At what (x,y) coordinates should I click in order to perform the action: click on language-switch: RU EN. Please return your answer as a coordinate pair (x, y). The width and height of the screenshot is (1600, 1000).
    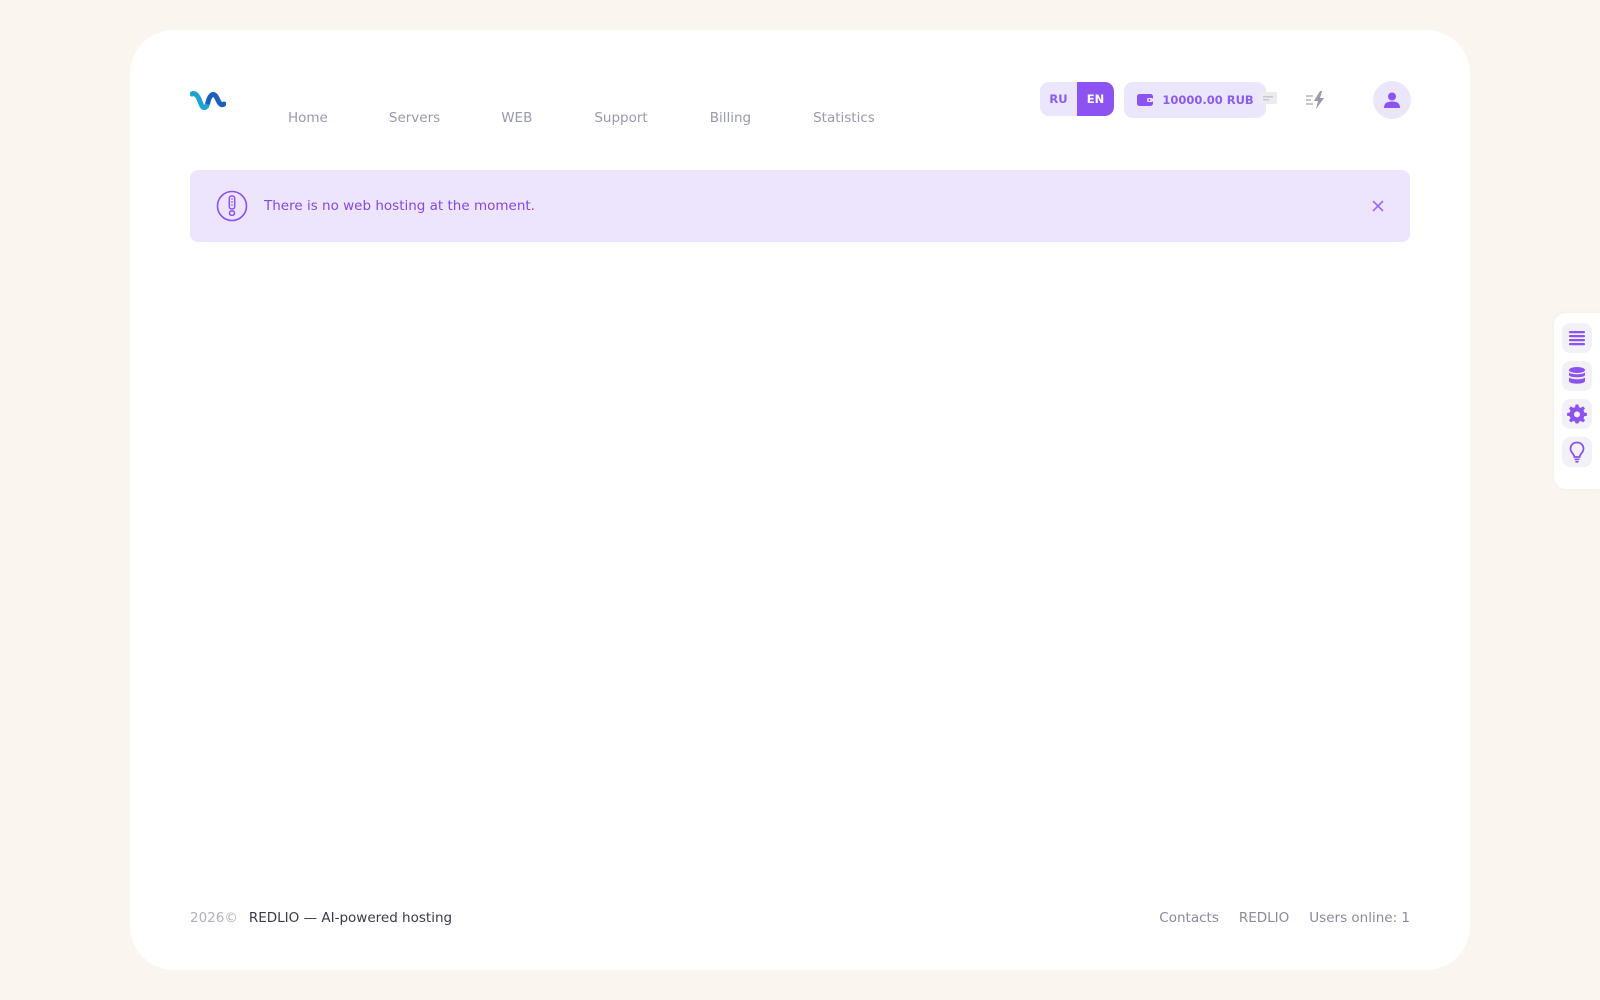
    Looking at the image, I should click on (1077, 99).